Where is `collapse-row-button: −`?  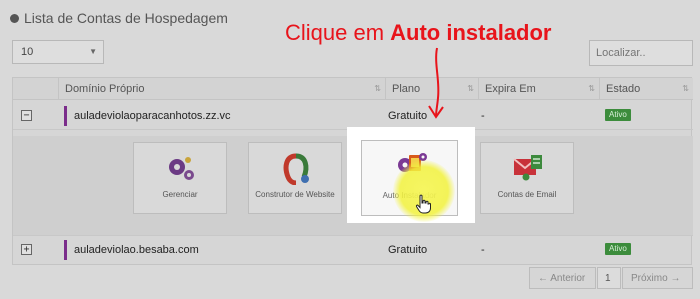
collapse-row-button: − is located at coordinates (26, 115).